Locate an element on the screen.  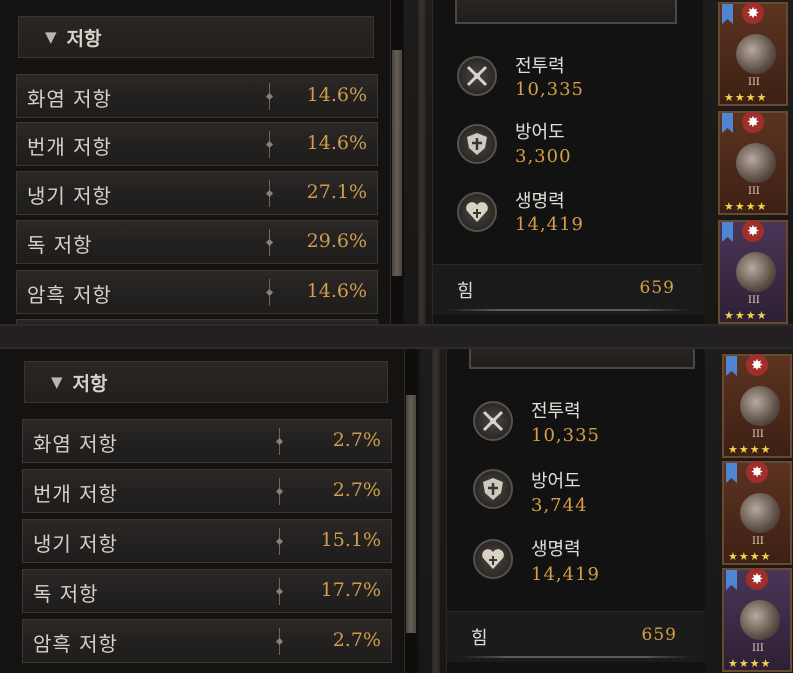
resistance-row-shadow: 암흑 저항 14.6% is located at coordinates (197, 292).